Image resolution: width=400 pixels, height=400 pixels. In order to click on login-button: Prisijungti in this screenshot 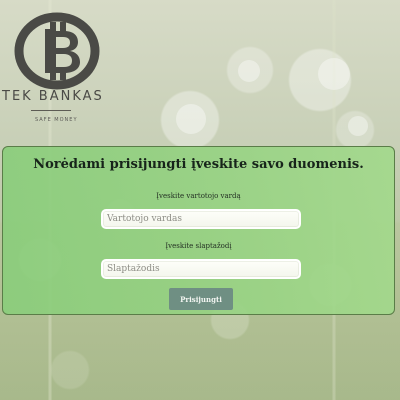, I will do `click(201, 299)`.